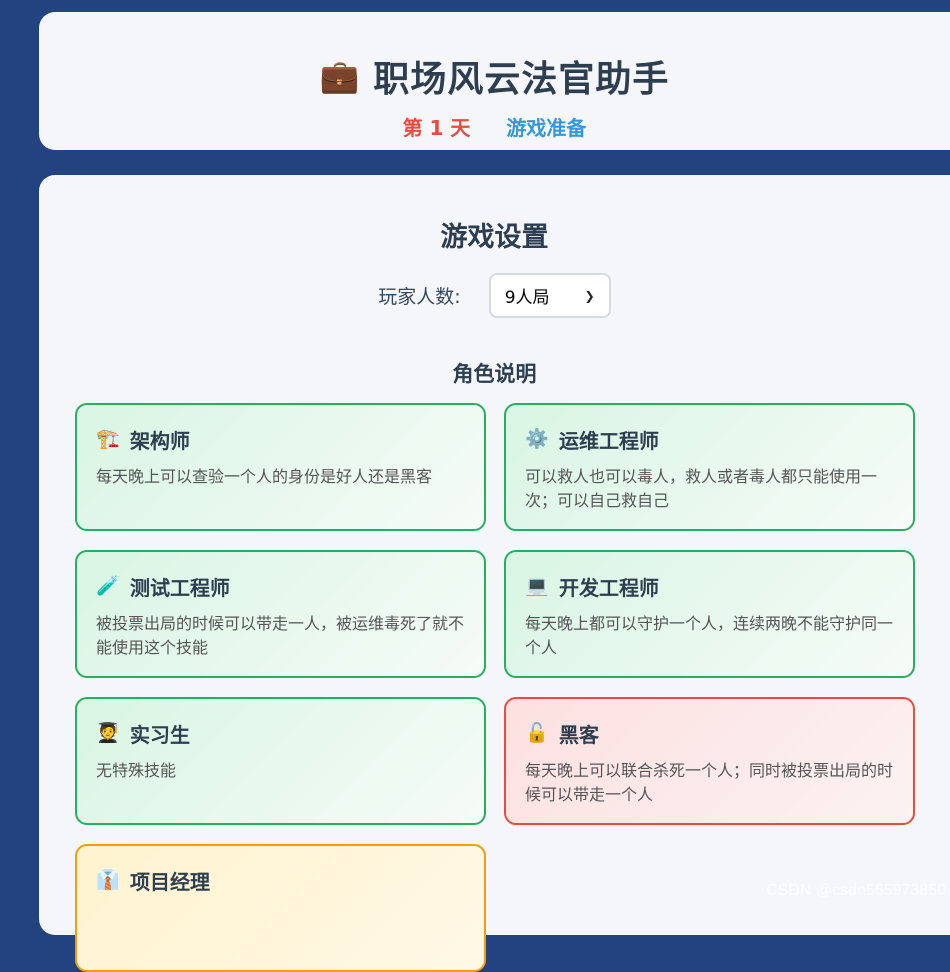  Describe the element at coordinates (339, 76) in the screenshot. I see `briefcase-icon: 💼` at that location.